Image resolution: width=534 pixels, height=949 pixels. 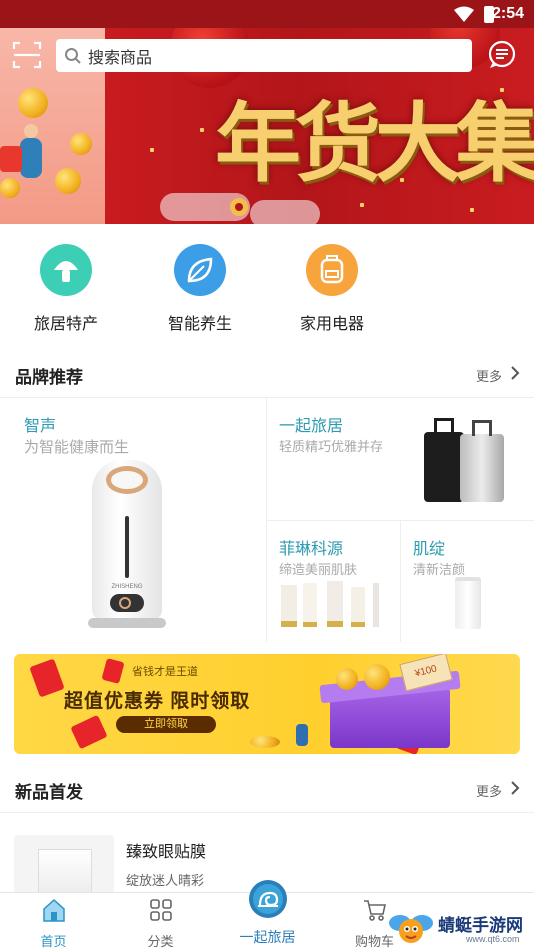 What do you see at coordinates (165, 880) in the screenshot?
I see `product-desc: 绽放迷人晴彩` at bounding box center [165, 880].